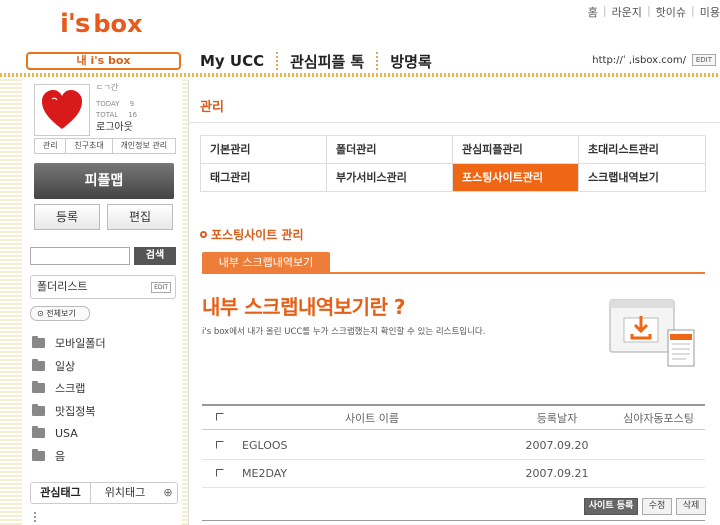 This screenshot has height=525, width=720. Describe the element at coordinates (453, 474) in the screenshot. I see `table-row: ME2DAY 2007.09.21` at that location.